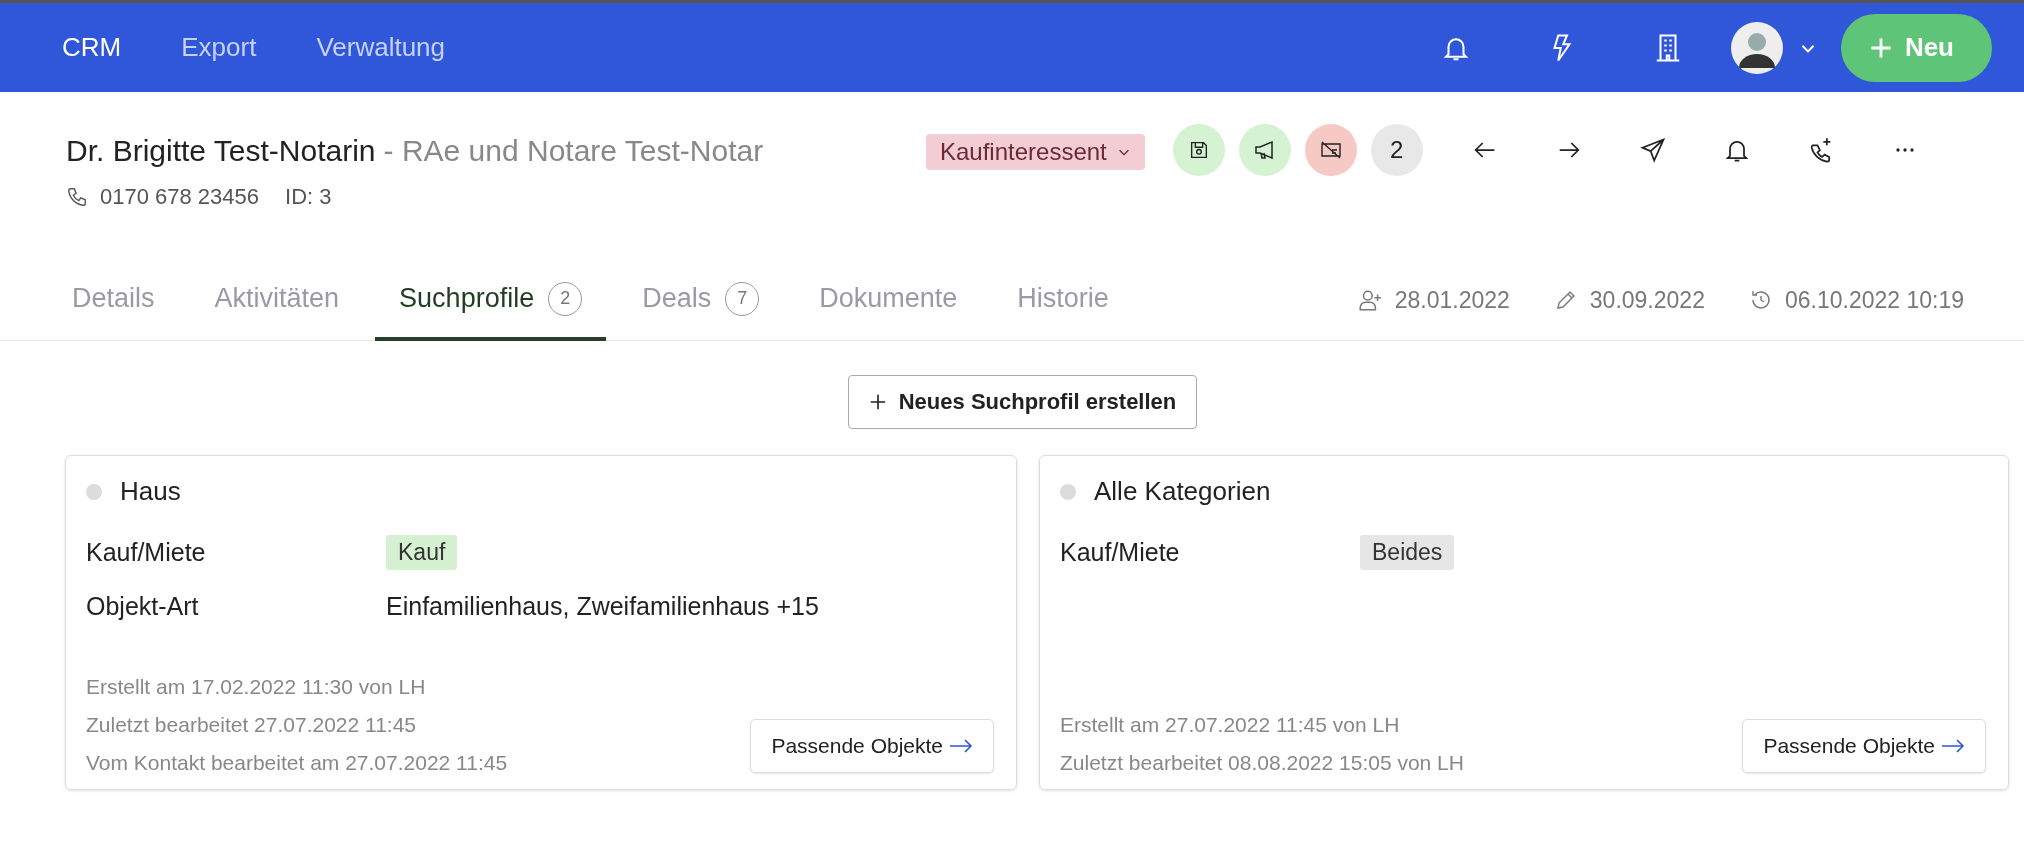  I want to click on phone-icon, so click(77, 197).